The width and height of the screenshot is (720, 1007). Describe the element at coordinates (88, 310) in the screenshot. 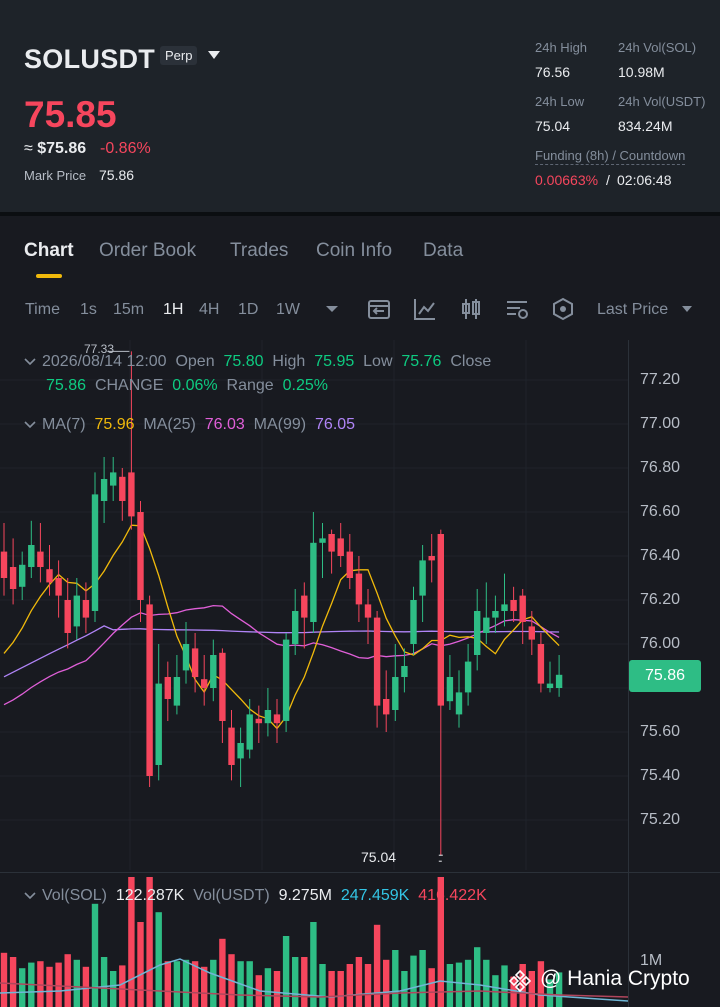

I see `interval-1s: 1s` at that location.